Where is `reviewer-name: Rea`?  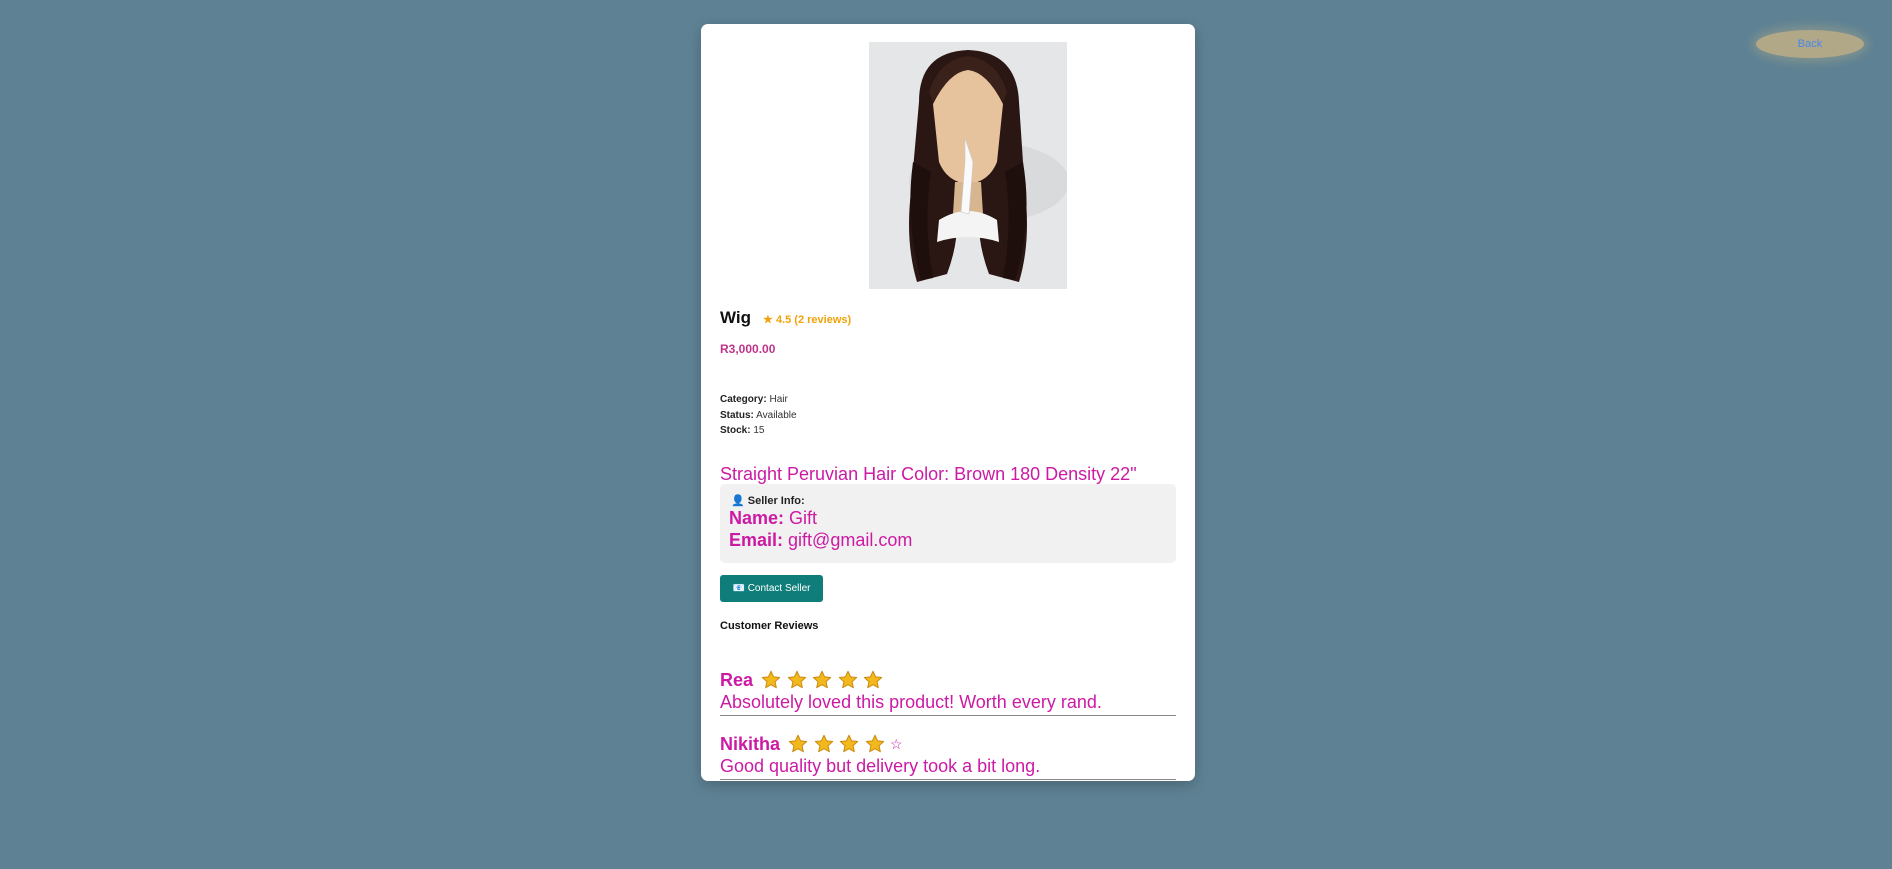
reviewer-name: Rea is located at coordinates (737, 679).